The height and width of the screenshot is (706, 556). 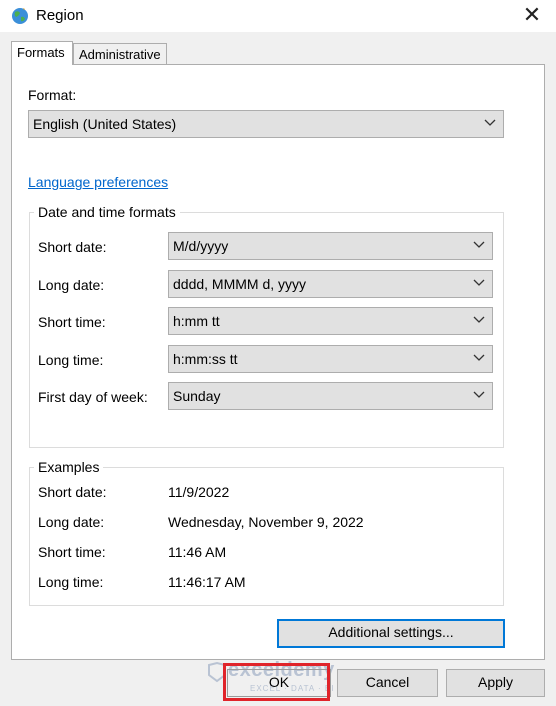 I want to click on short-time-label: Short time:, so click(x=72, y=322).